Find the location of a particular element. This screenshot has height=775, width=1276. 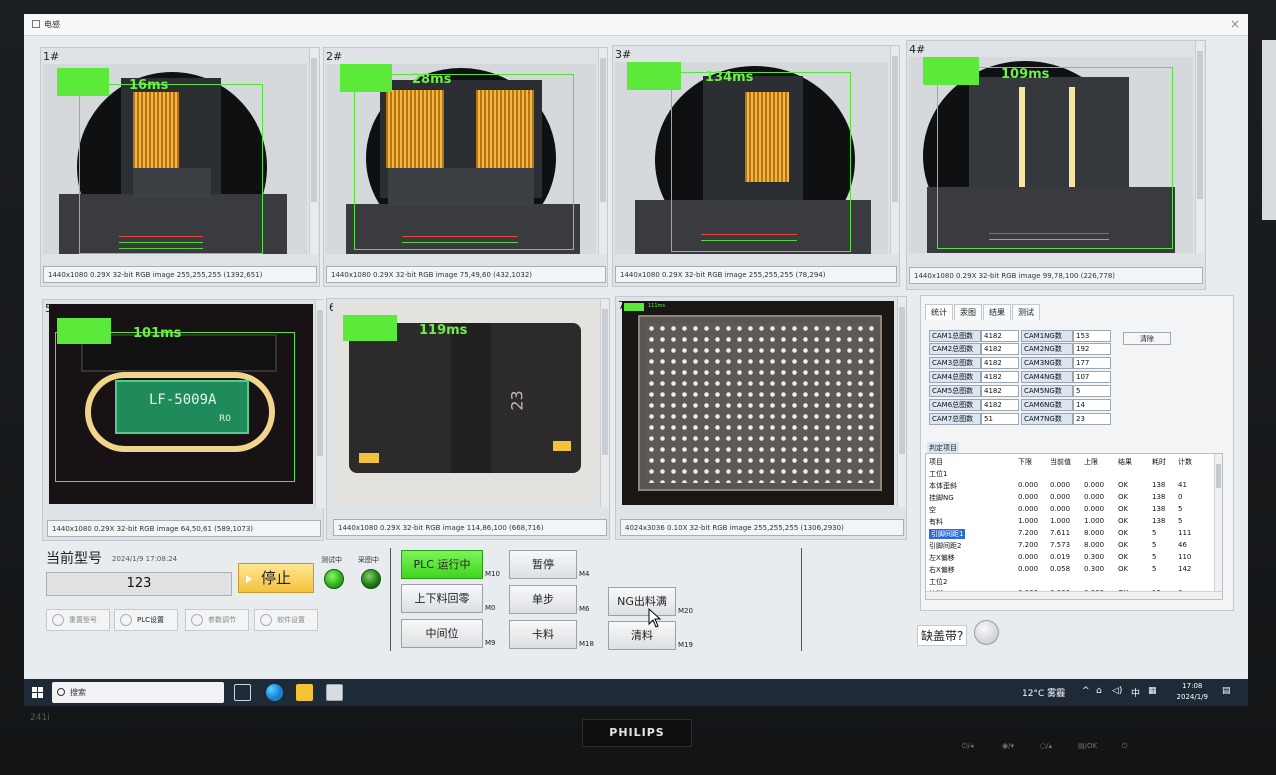

taskbar-search: 搜索 is located at coordinates (138, 692).